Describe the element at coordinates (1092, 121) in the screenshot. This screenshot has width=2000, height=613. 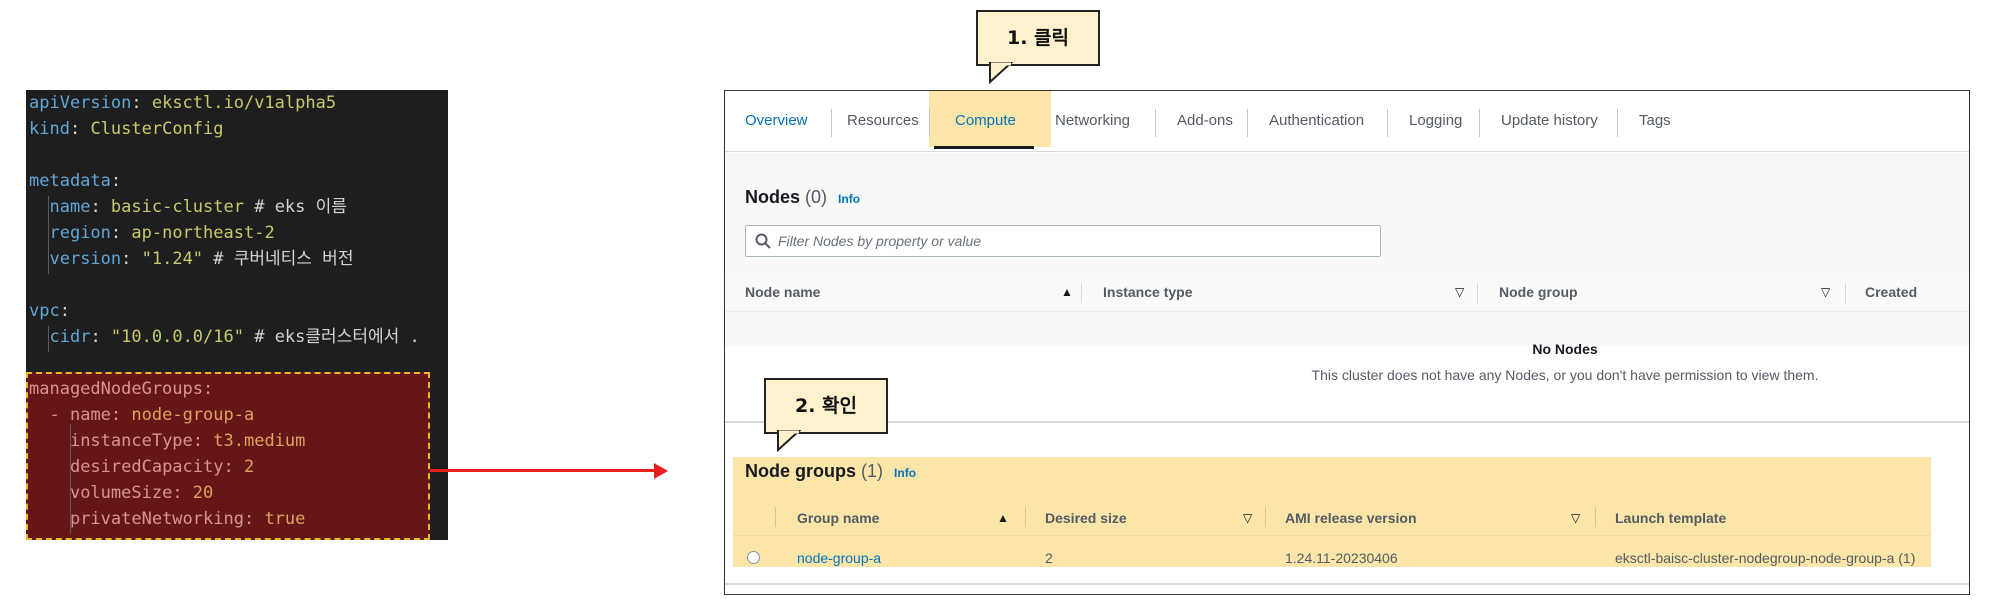
I see `tab-networking: Networking` at that location.